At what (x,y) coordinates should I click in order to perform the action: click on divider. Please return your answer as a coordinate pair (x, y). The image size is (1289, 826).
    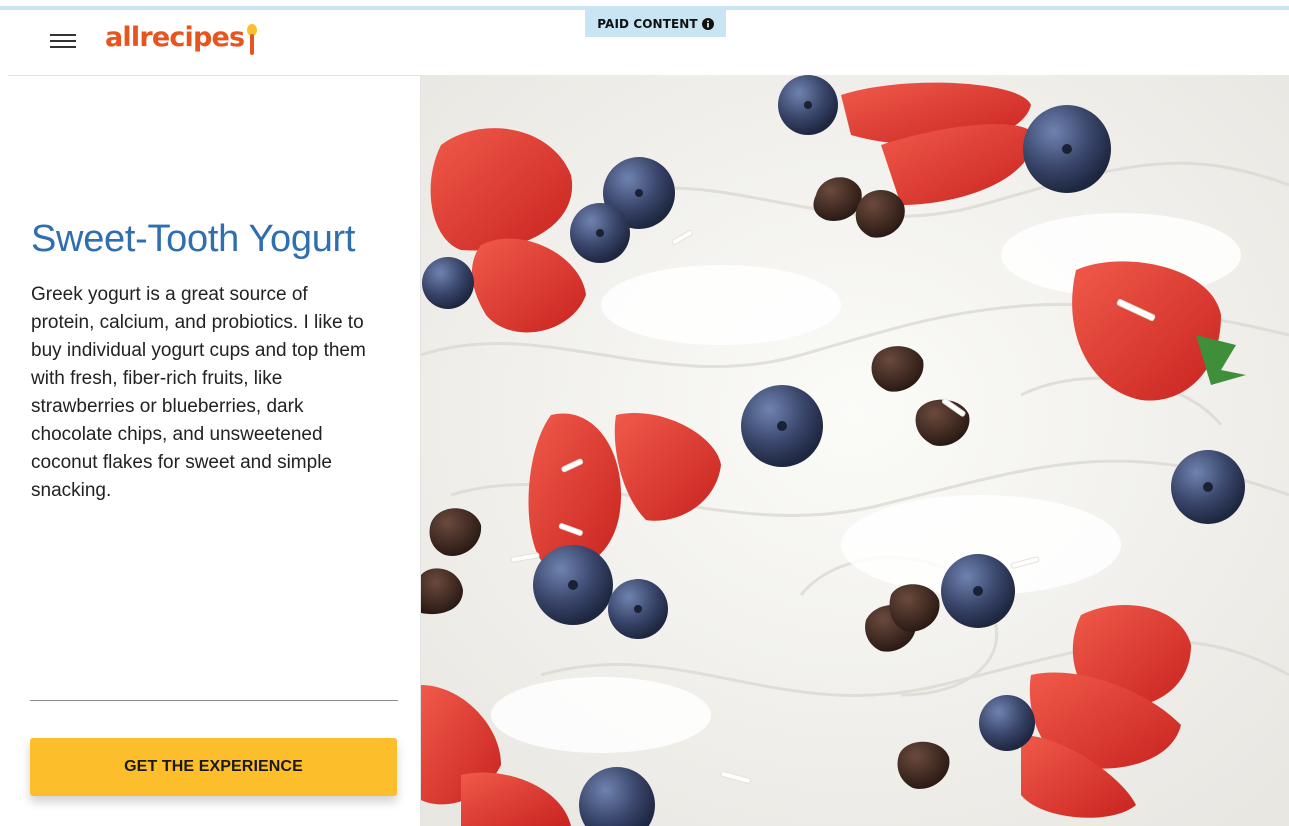
    Looking at the image, I should click on (214, 700).